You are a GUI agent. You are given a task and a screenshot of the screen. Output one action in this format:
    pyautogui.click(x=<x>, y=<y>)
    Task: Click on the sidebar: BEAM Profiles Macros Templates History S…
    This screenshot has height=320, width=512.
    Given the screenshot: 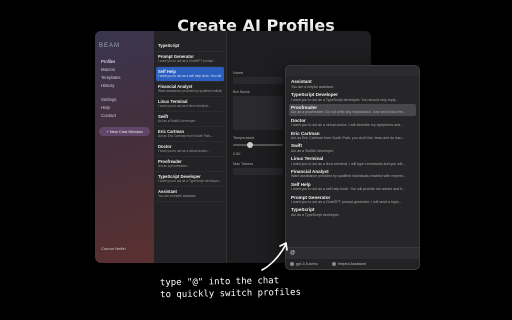 What is the action you would take?
    pyautogui.click(x=124, y=147)
    